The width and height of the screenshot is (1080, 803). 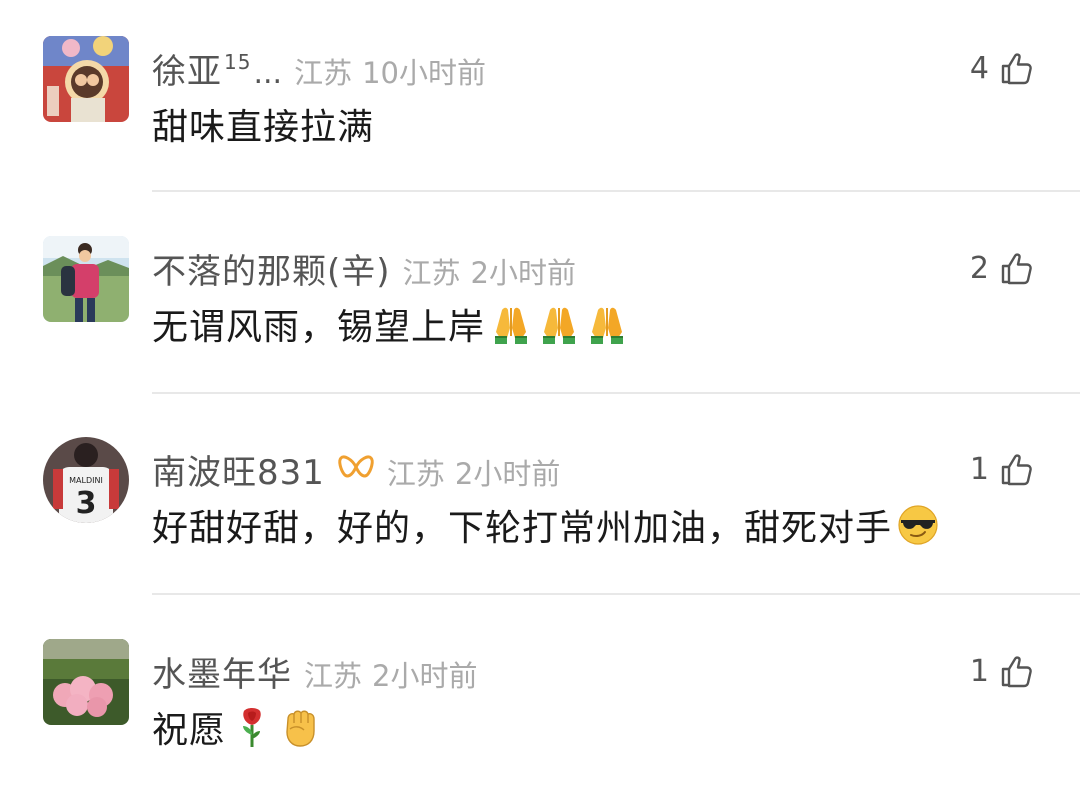 I want to click on username: 水墨年华, so click(x=222, y=671).